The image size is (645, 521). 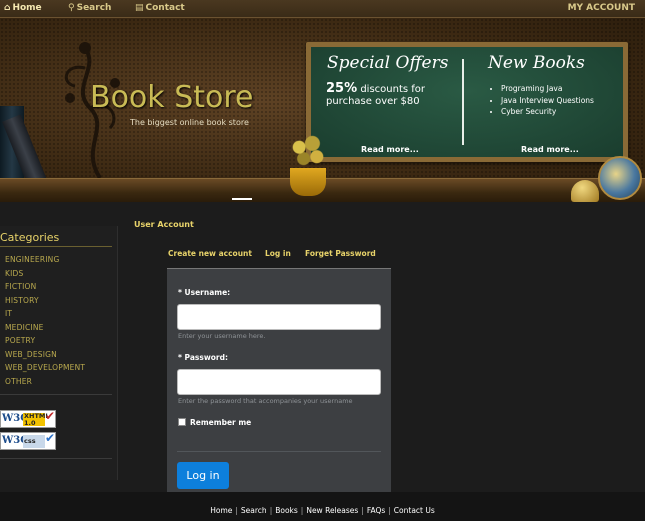 I want to click on w3c-css-badge: W3C css ✔, so click(x=28, y=440).